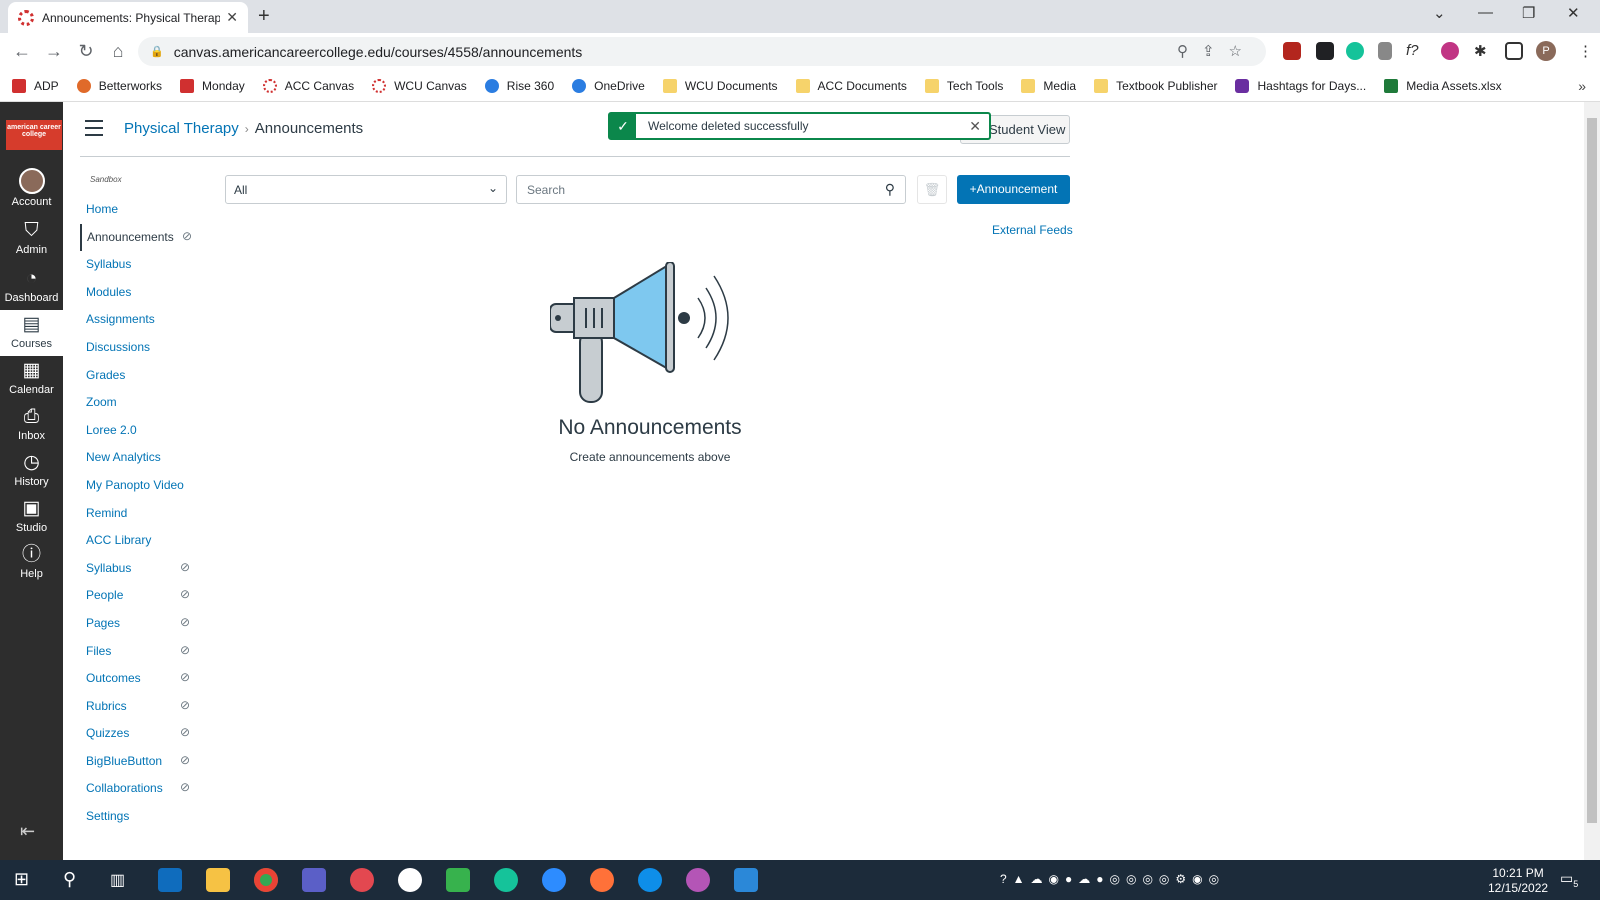 This screenshot has height=900, width=1600. Describe the element at coordinates (140, 237) in the screenshot. I see `course-nav-item: Announcements ⊘` at that location.